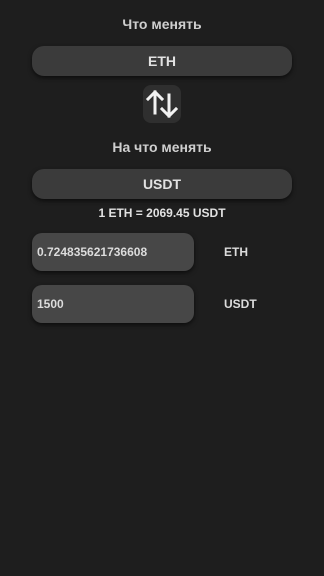 The width and height of the screenshot is (324, 576). What do you see at coordinates (162, 24) in the screenshot?
I see `from-label: Что менять` at bounding box center [162, 24].